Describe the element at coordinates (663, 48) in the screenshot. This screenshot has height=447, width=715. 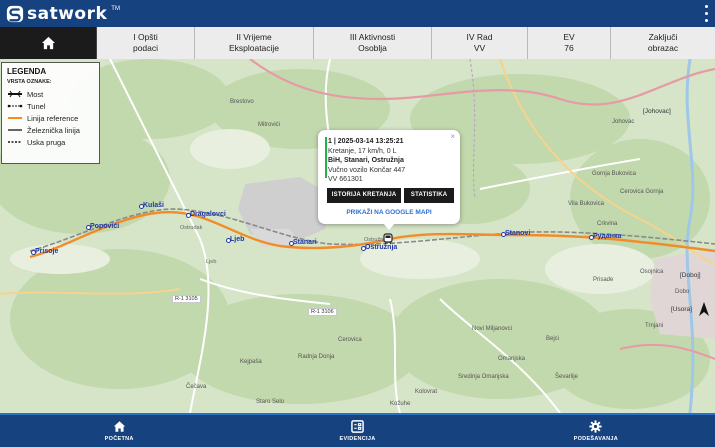
I see `tab-label-line2: obrazac` at that location.